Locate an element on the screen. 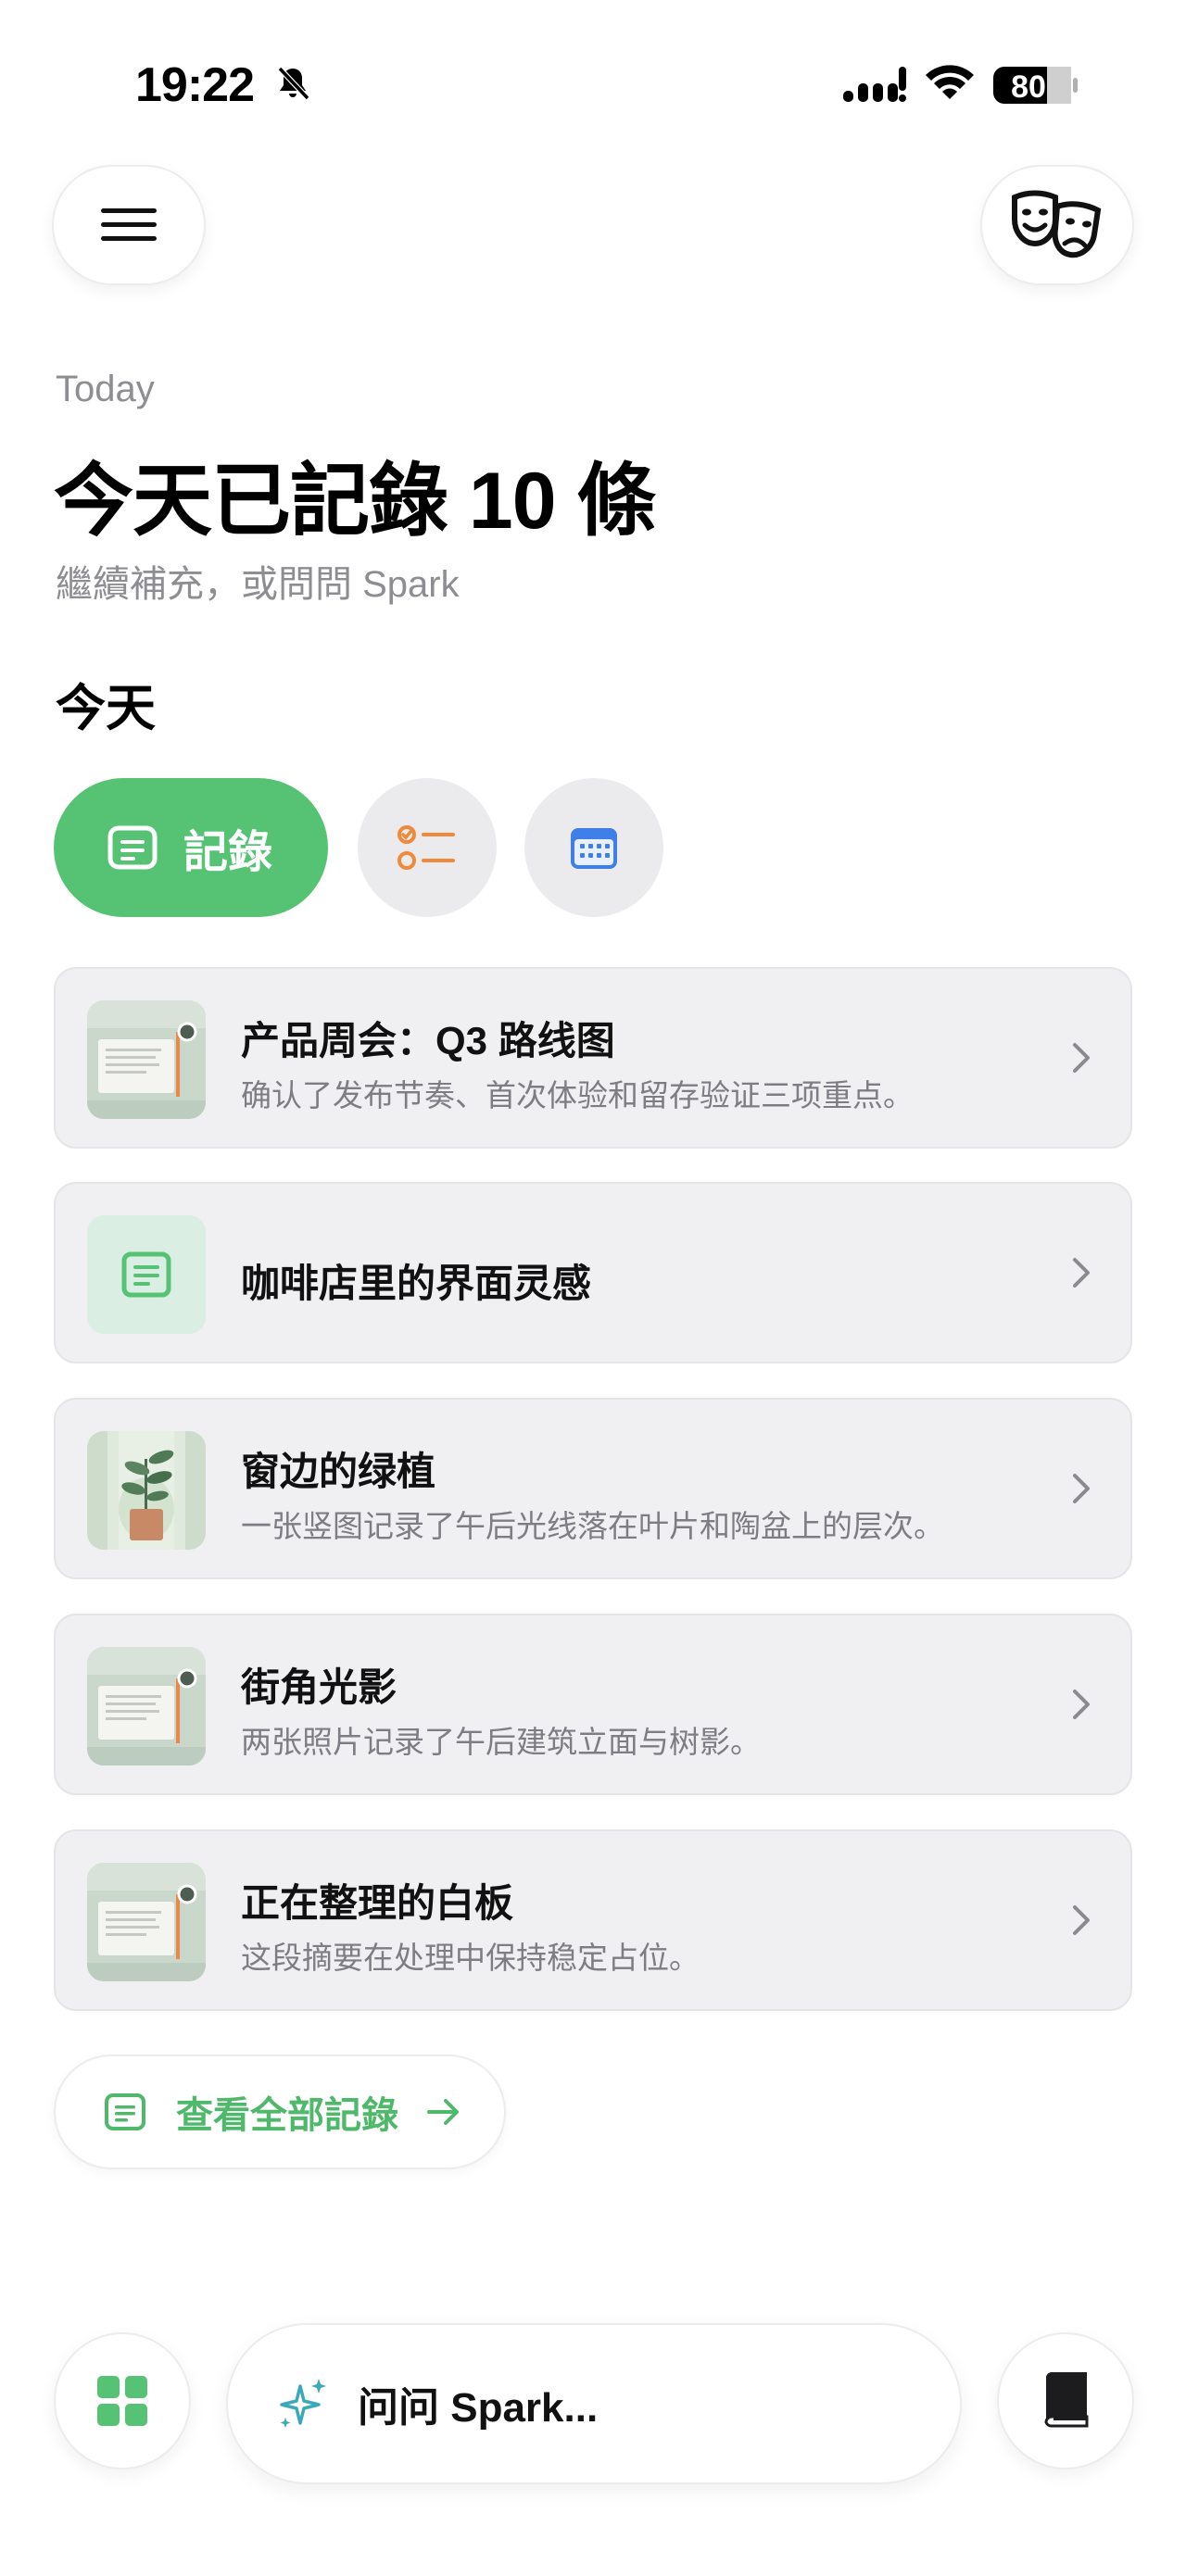 This screenshot has width=1186, height=2576. record-title: 街角光影 is located at coordinates (319, 1687).